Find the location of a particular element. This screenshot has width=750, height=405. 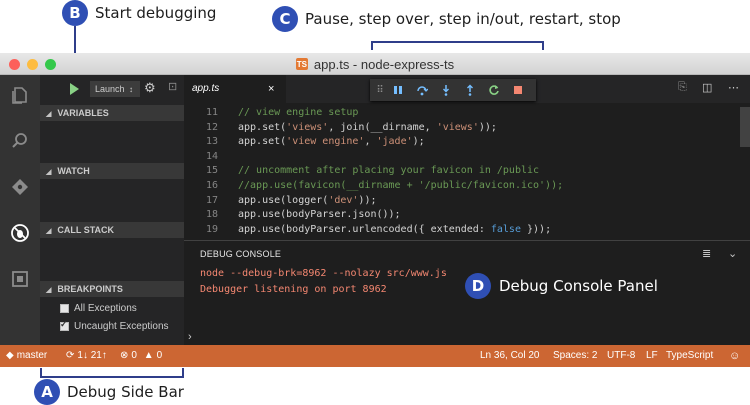

breakpoint-uncaught-exceptions: Uncaught Exceptions is located at coordinates (114, 326).